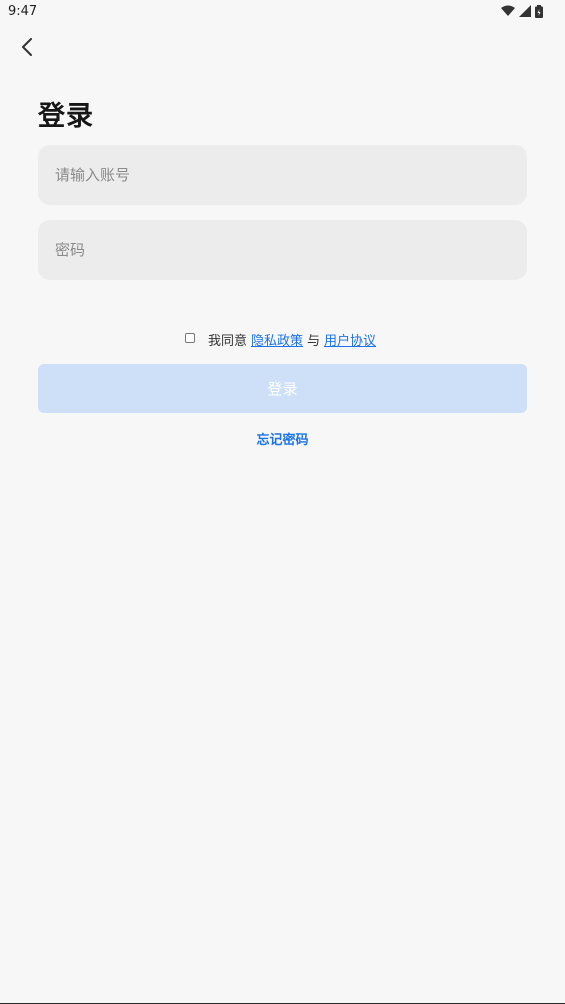  Describe the element at coordinates (539, 11) in the screenshot. I see `battery-icon` at that location.